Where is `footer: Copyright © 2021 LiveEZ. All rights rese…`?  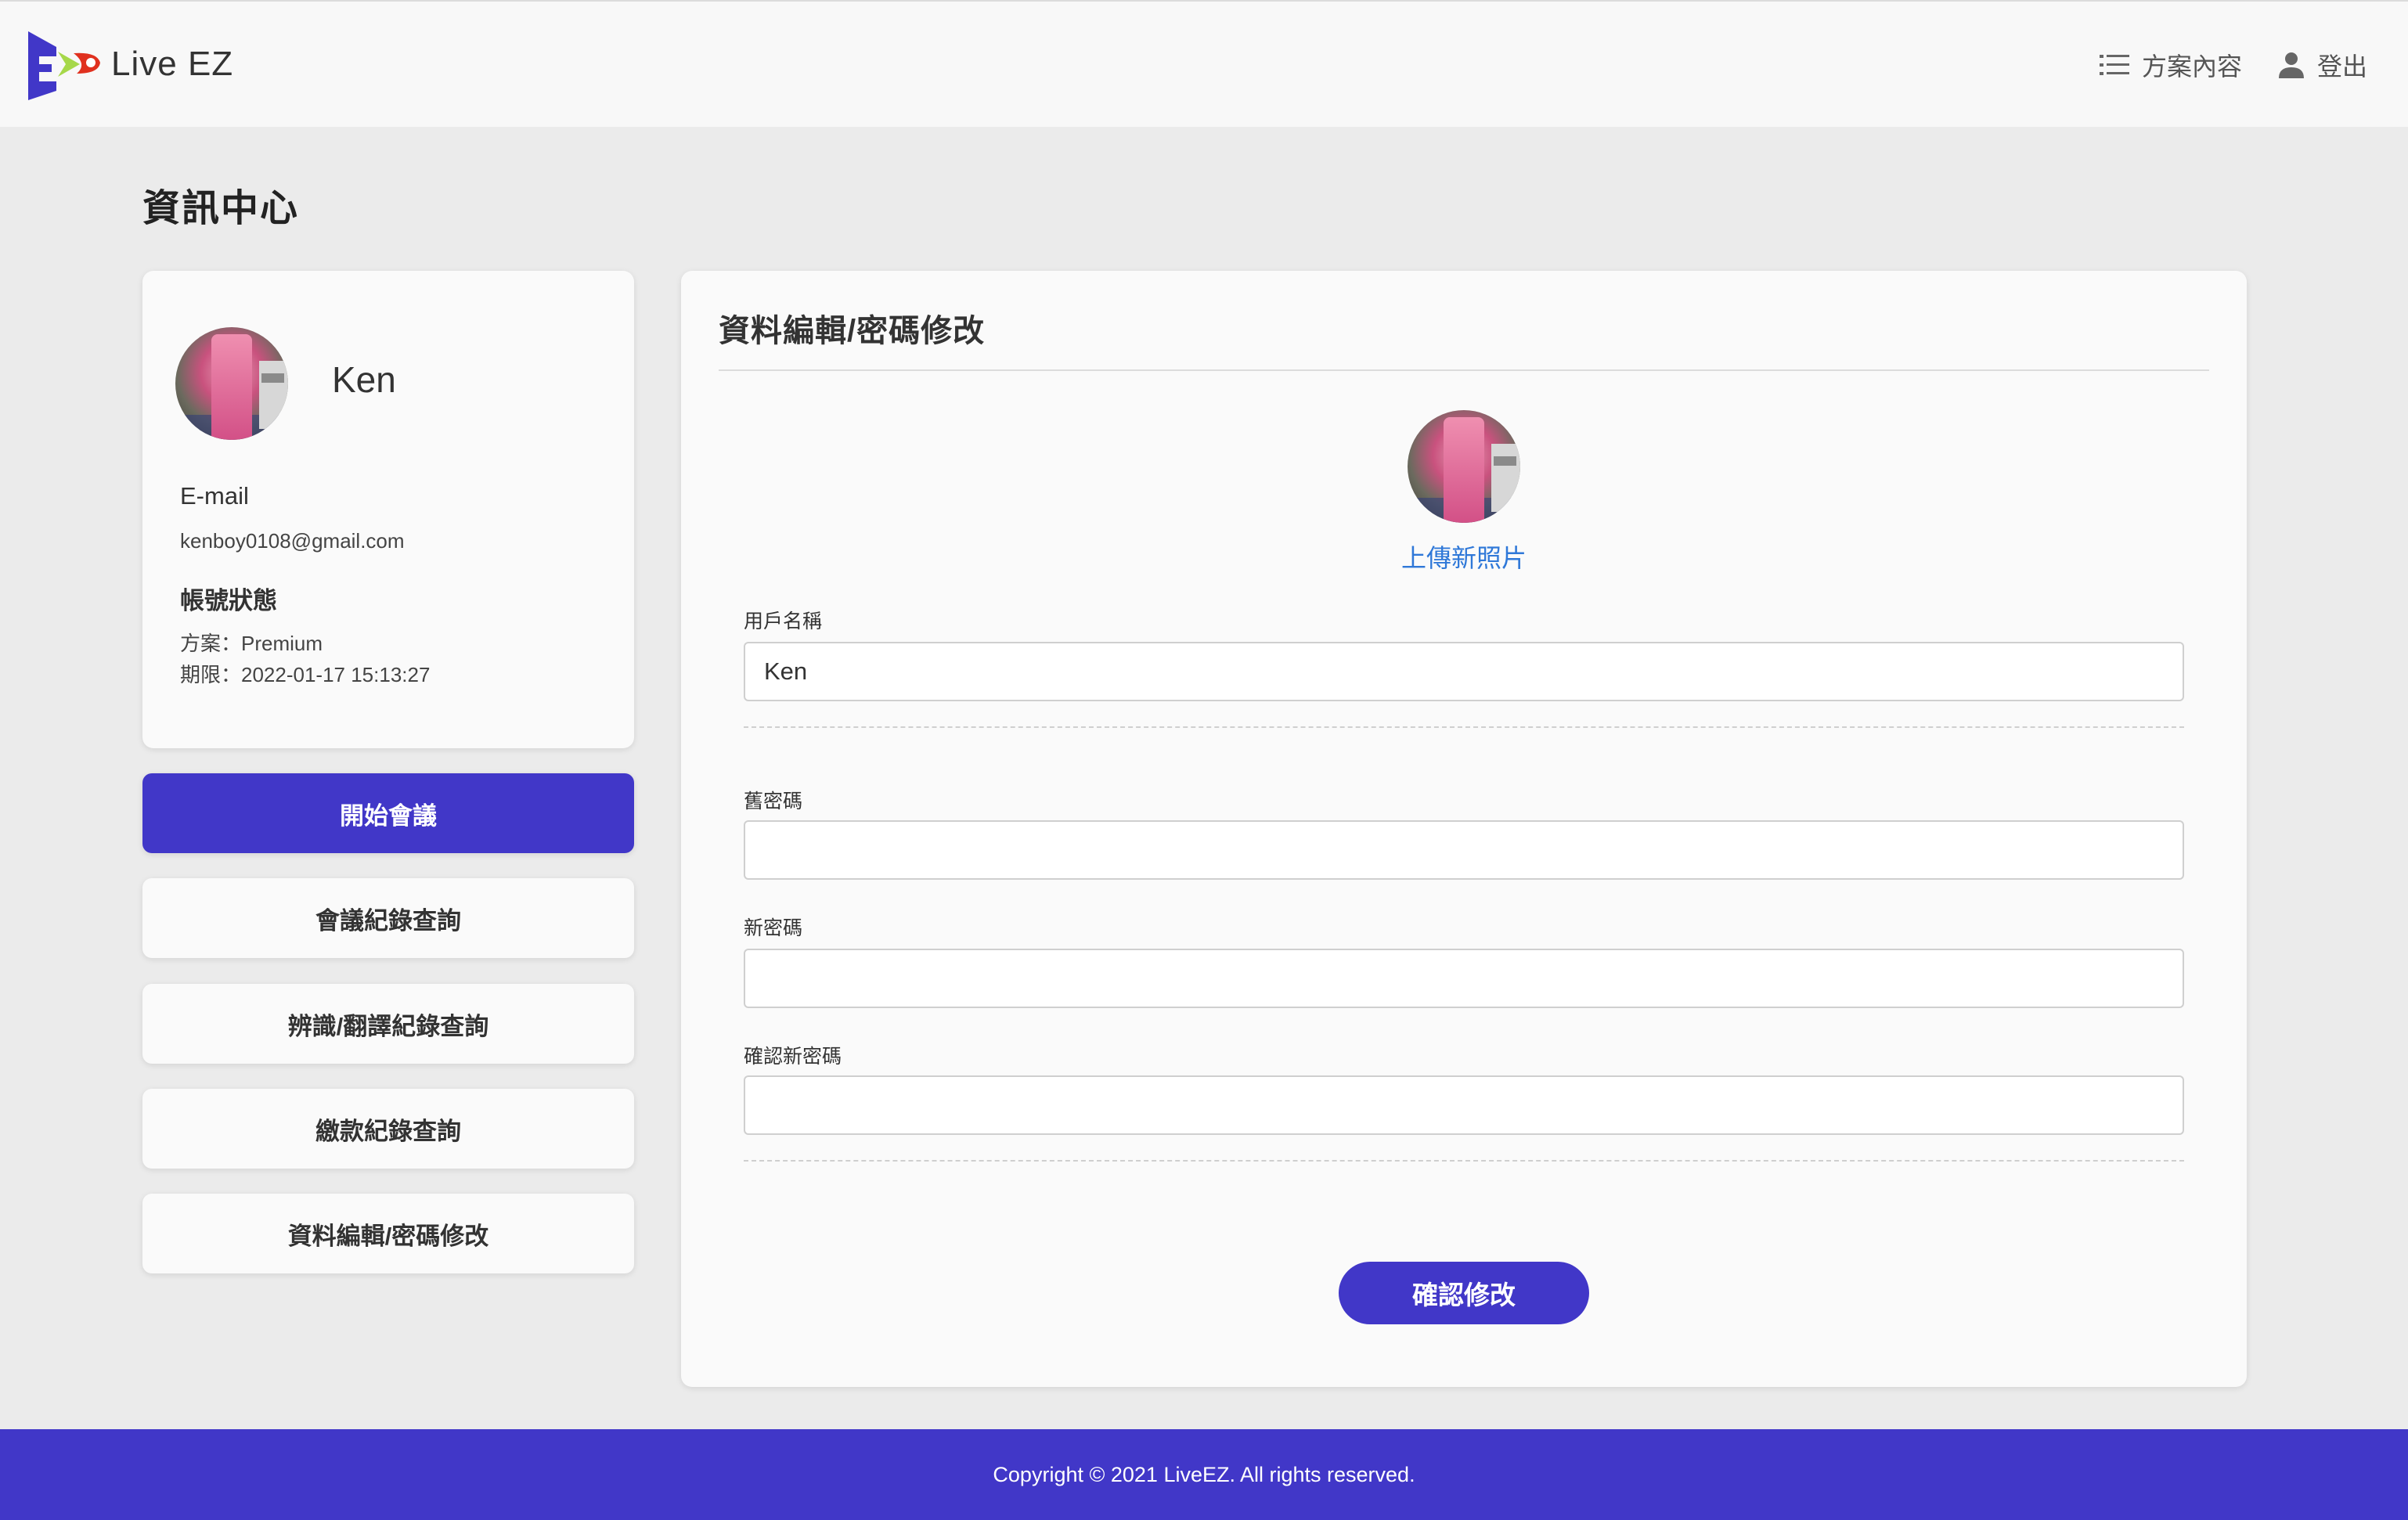
footer: Copyright © 2021 LiveEZ. All rights rese… is located at coordinates (1204, 1475).